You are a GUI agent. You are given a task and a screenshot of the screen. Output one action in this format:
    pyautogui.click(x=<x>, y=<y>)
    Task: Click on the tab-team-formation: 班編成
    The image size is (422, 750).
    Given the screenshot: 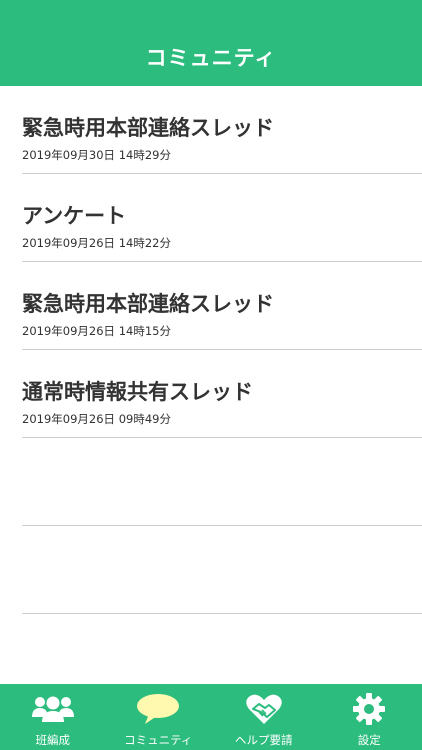 What is the action you would take?
    pyautogui.click(x=53, y=717)
    